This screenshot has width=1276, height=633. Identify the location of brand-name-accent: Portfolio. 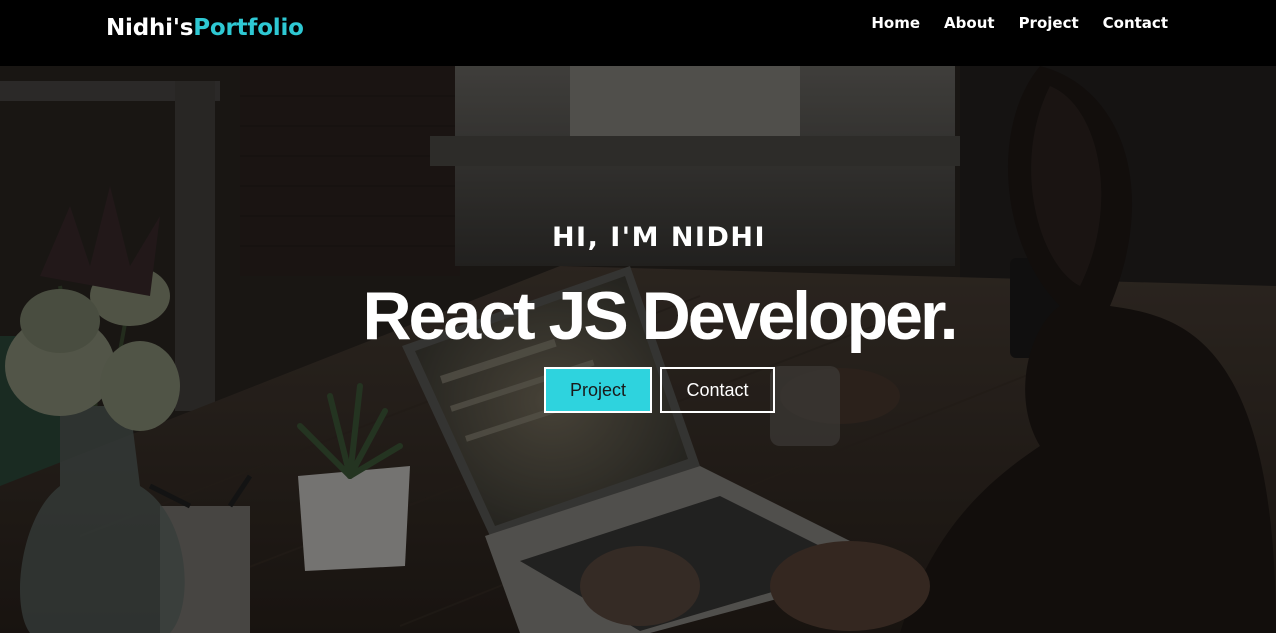
(248, 28).